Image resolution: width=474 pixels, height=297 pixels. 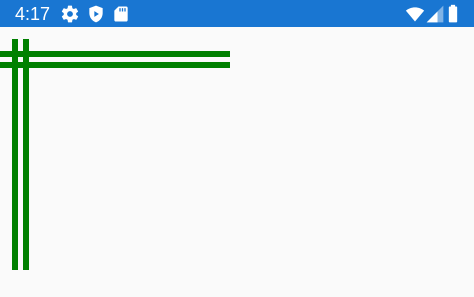 I want to click on wifi-icon, so click(x=415, y=14).